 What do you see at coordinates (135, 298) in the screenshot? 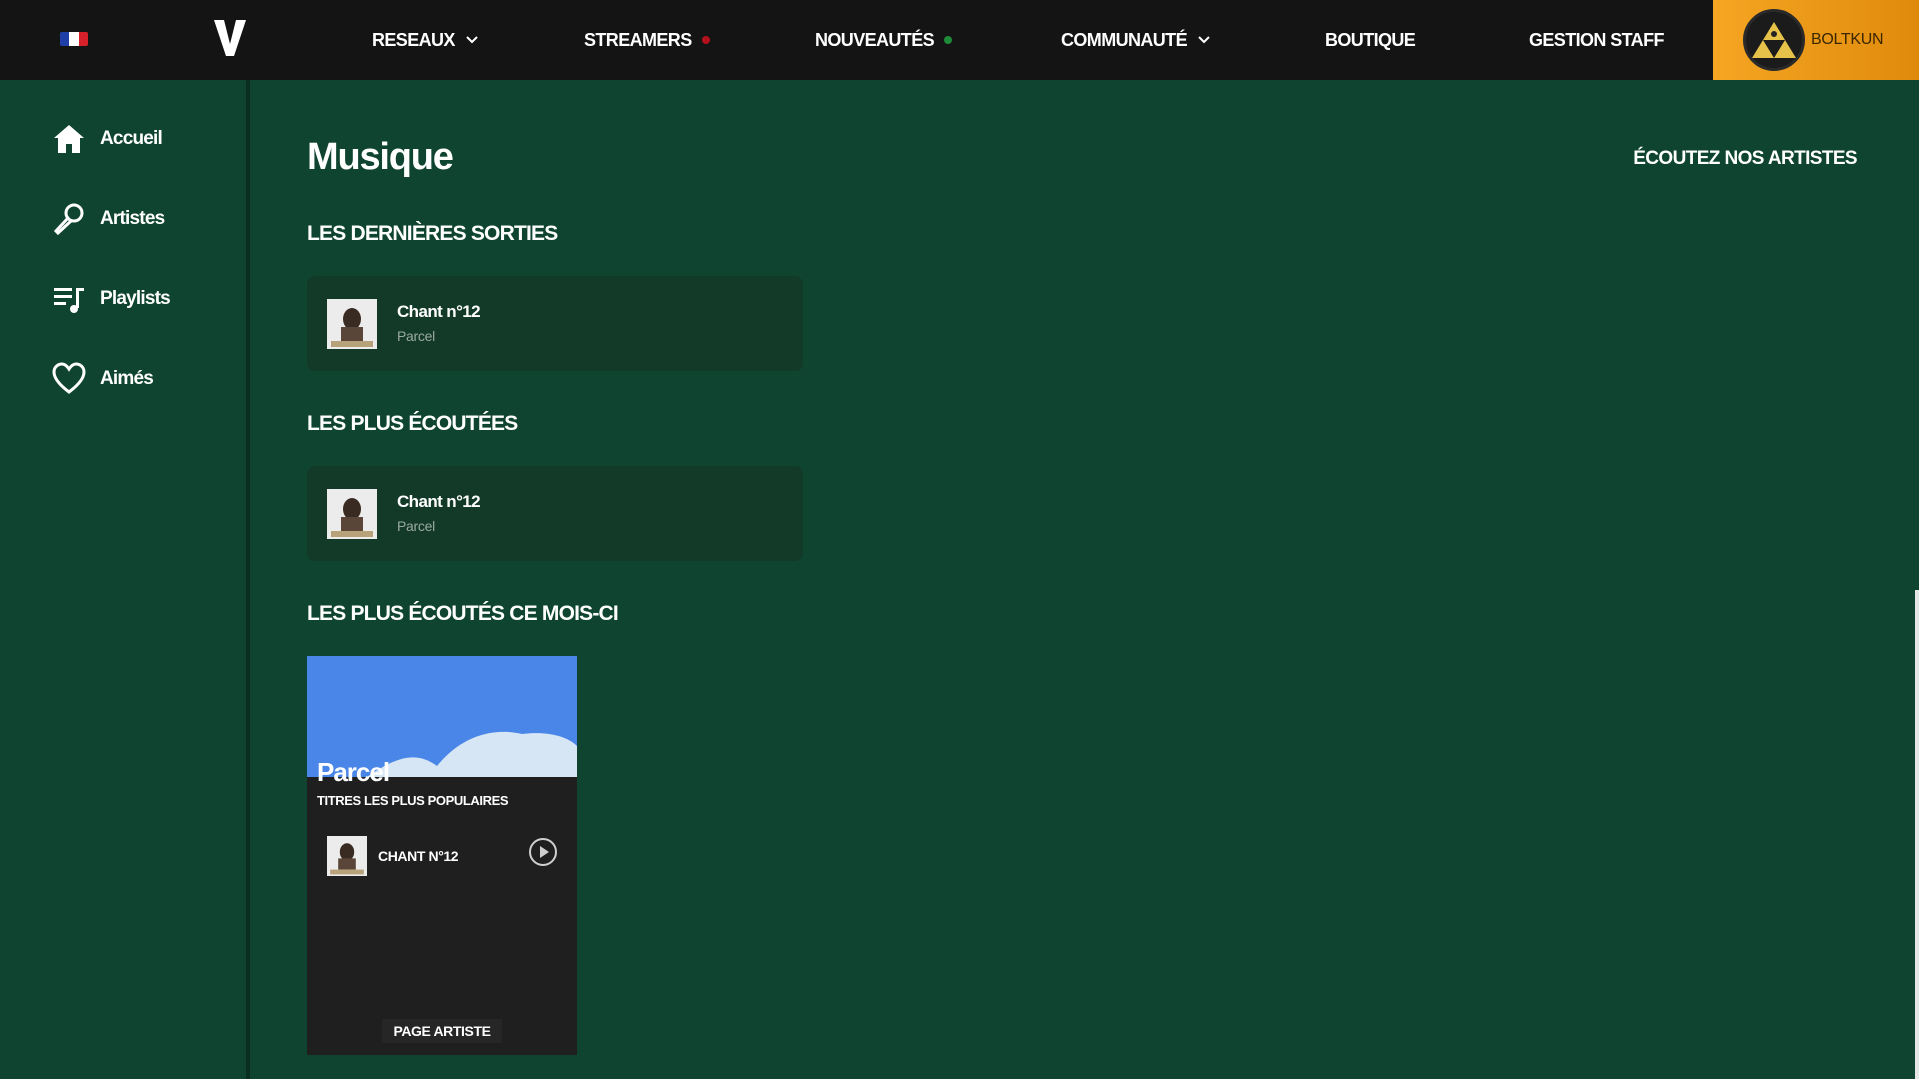
I see `sidebar-item-label: Playlists` at bounding box center [135, 298].